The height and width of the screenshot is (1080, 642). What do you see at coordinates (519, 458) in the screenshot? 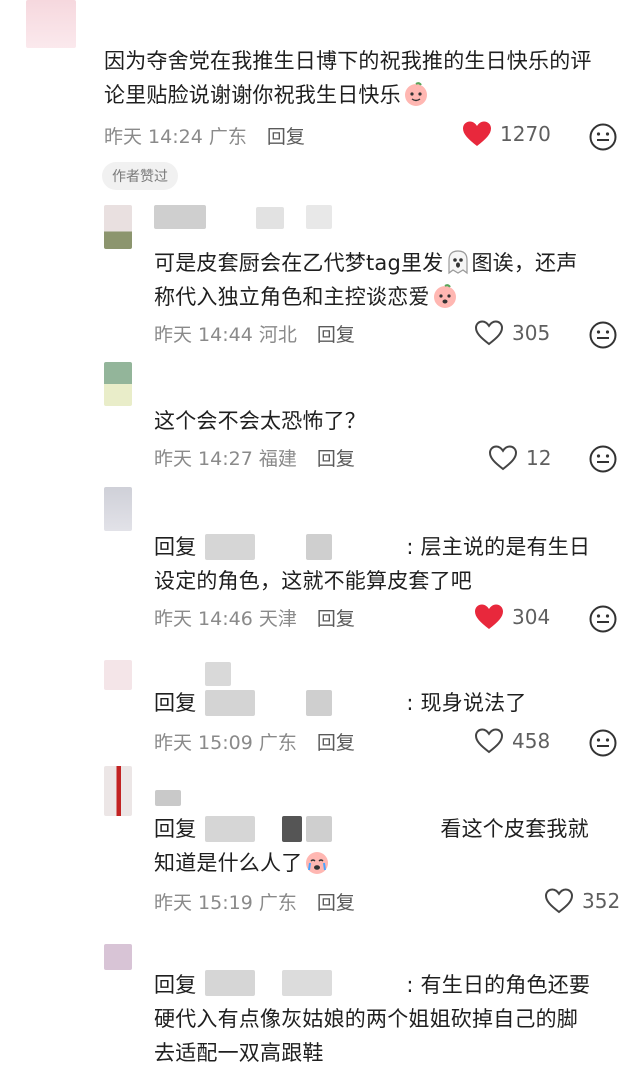
I see `like-button: 12` at bounding box center [519, 458].